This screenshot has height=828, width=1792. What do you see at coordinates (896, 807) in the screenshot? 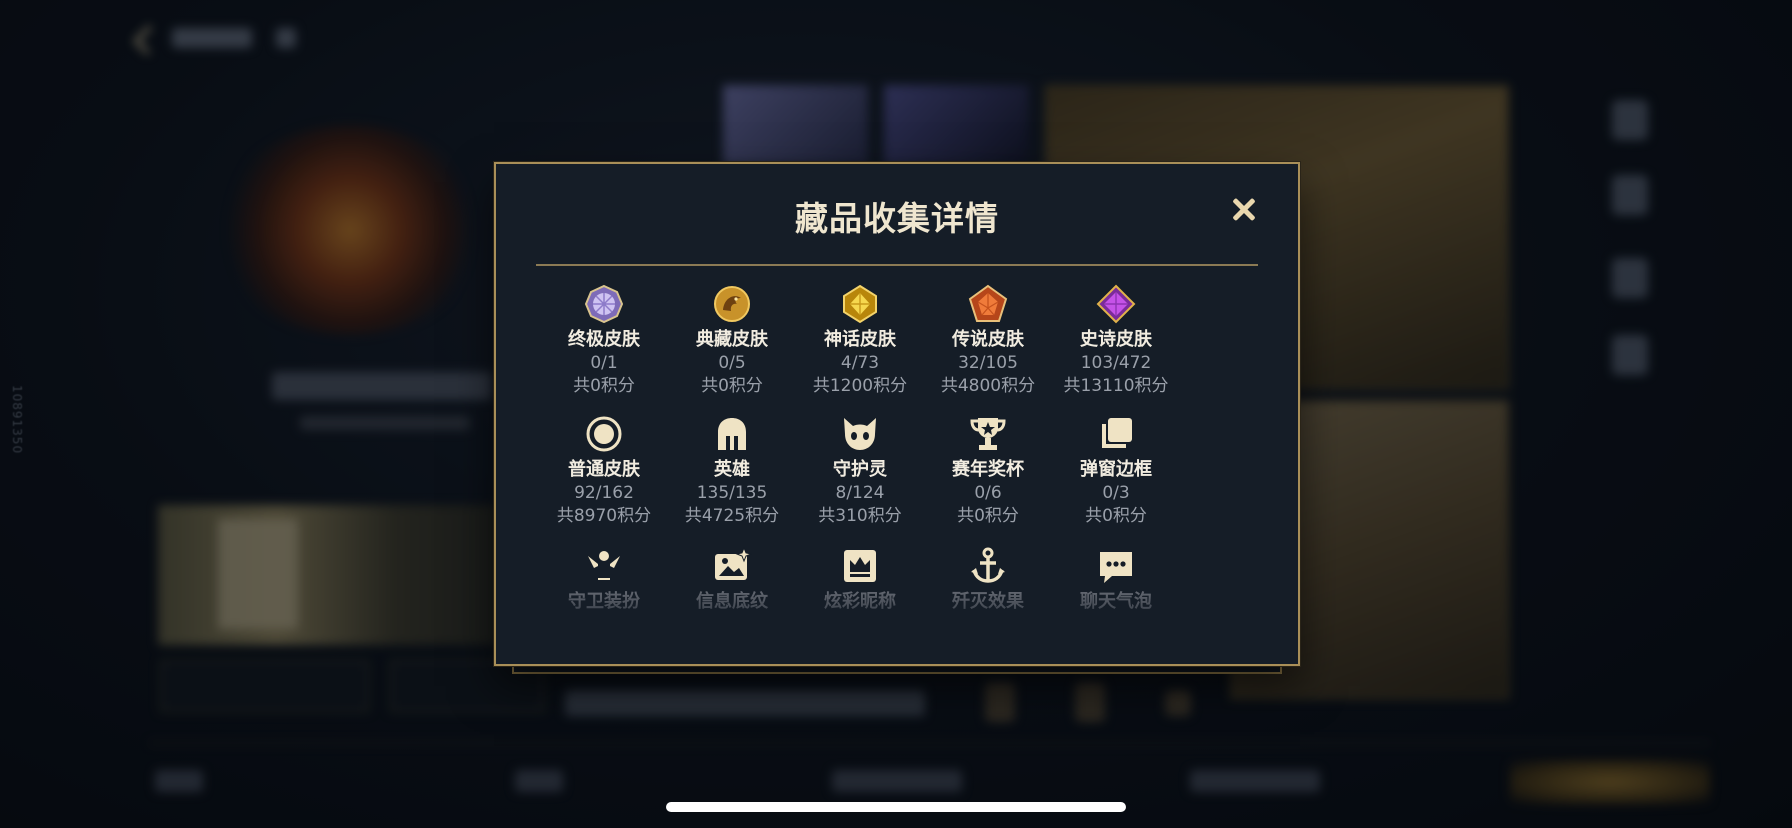
I see `home-indicator` at bounding box center [896, 807].